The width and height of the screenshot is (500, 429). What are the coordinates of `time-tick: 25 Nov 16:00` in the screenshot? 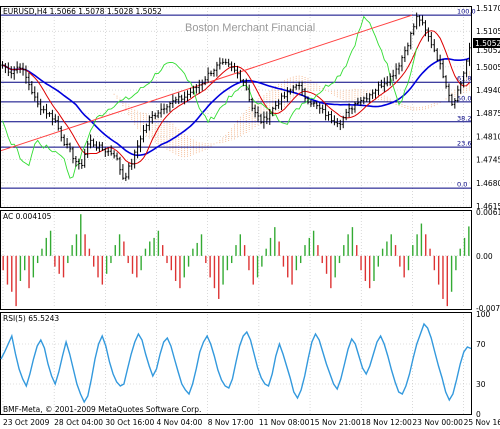 It's located at (482, 422).